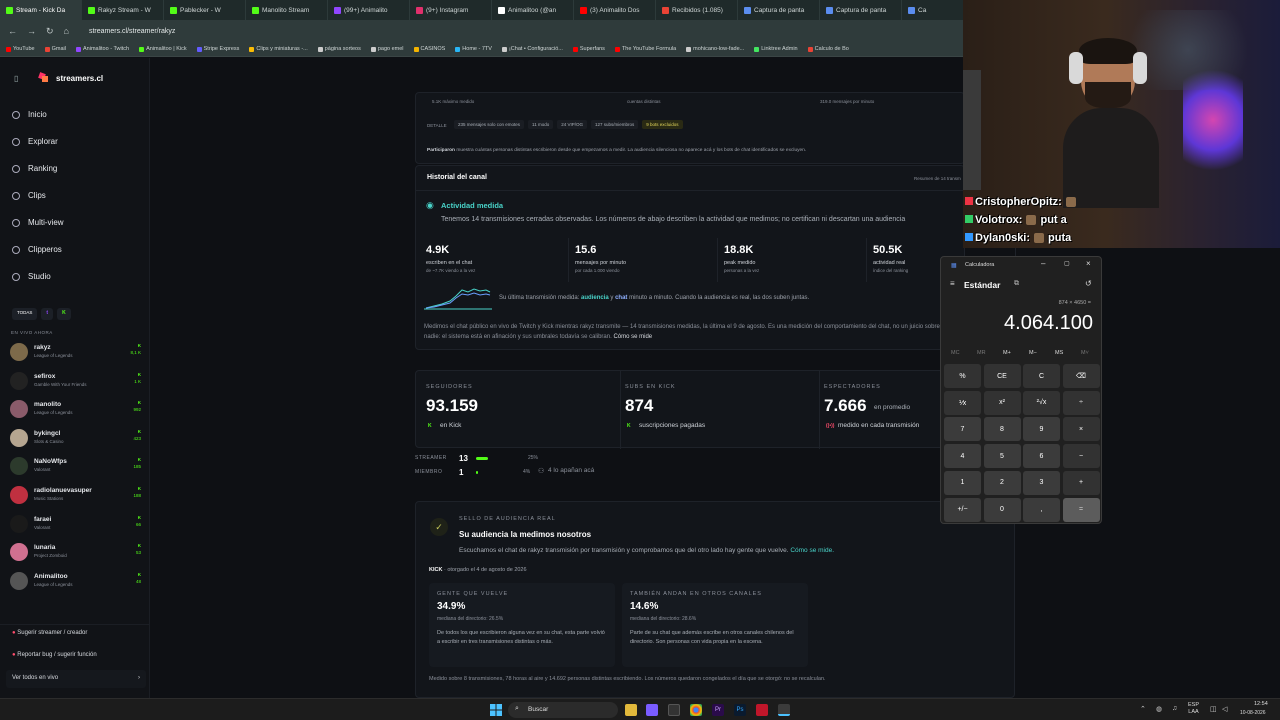 This screenshot has width=1280, height=720. Describe the element at coordinates (588, 49) in the screenshot. I see `bookmark-item: Superfans` at that location.